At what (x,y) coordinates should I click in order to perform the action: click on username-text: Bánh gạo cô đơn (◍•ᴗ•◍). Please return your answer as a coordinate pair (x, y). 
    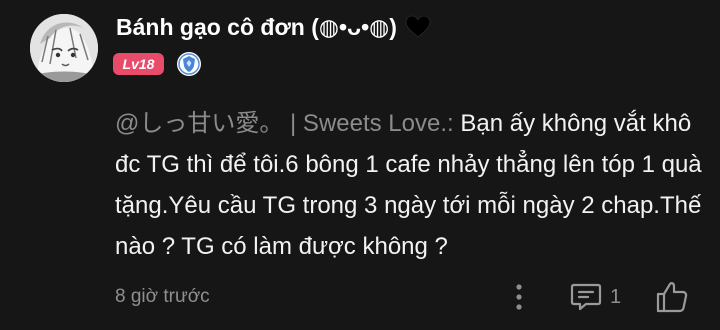
    Looking at the image, I should click on (256, 27).